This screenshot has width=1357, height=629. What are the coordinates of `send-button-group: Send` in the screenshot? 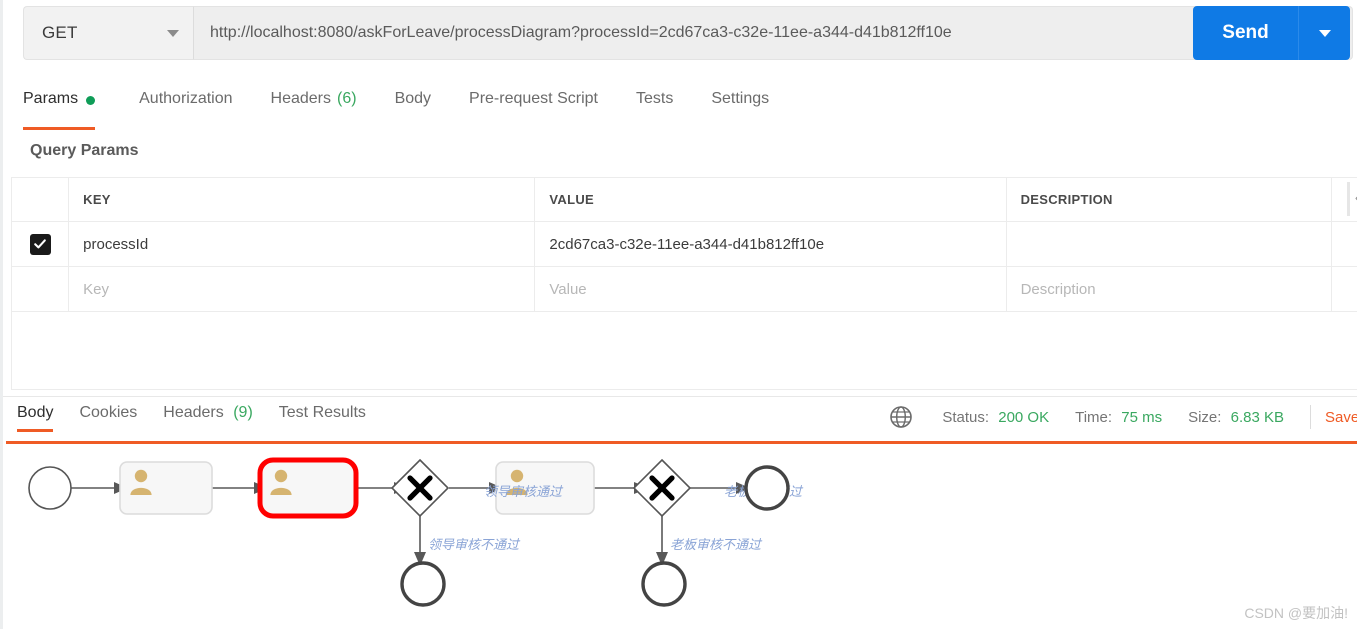 It's located at (1271, 33).